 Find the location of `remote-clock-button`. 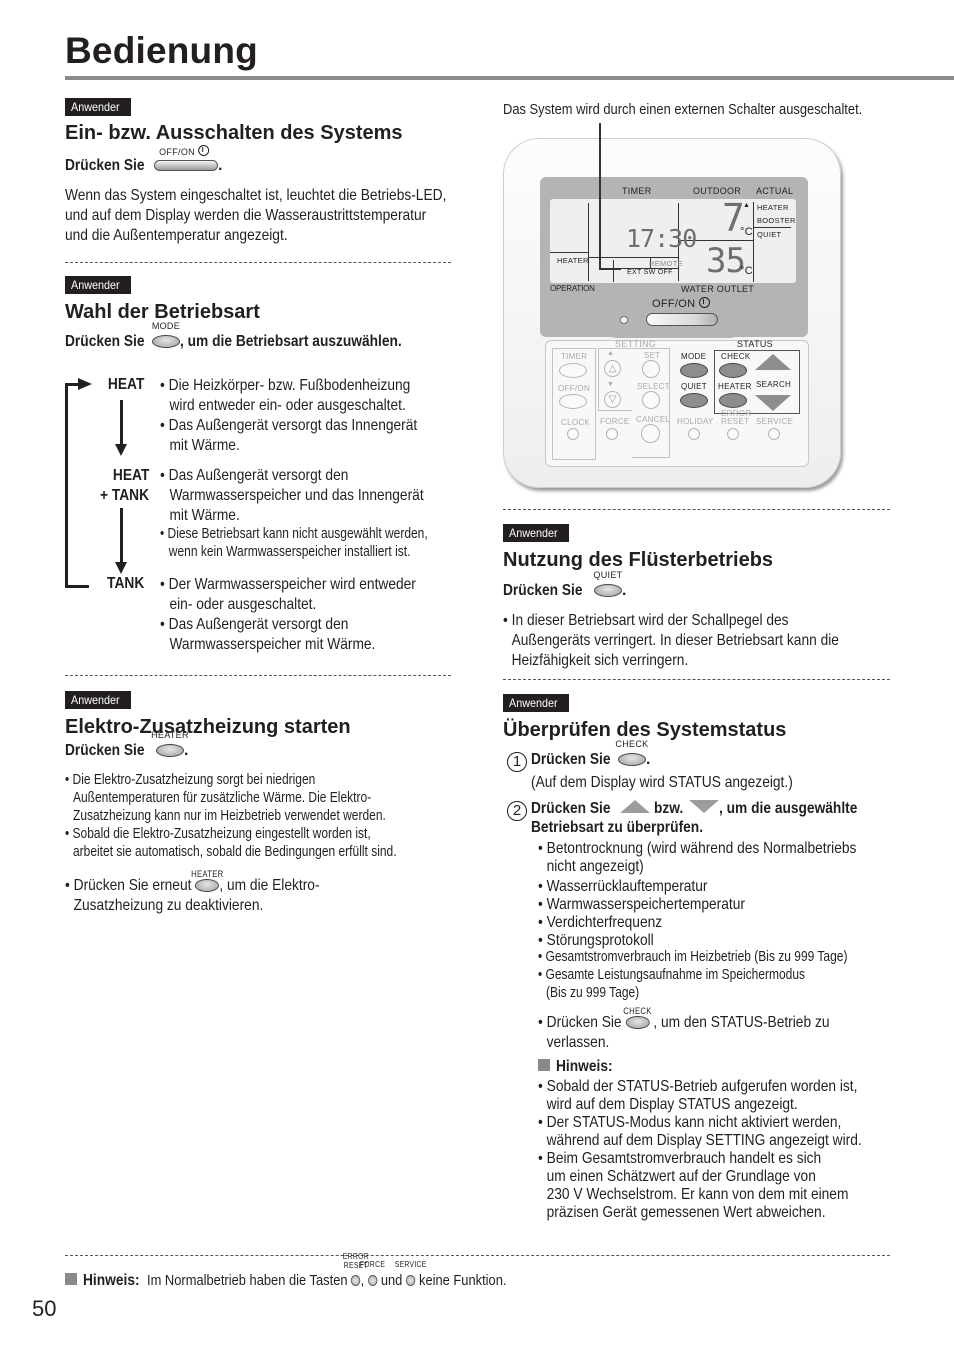

remote-clock-button is located at coordinates (573, 434).